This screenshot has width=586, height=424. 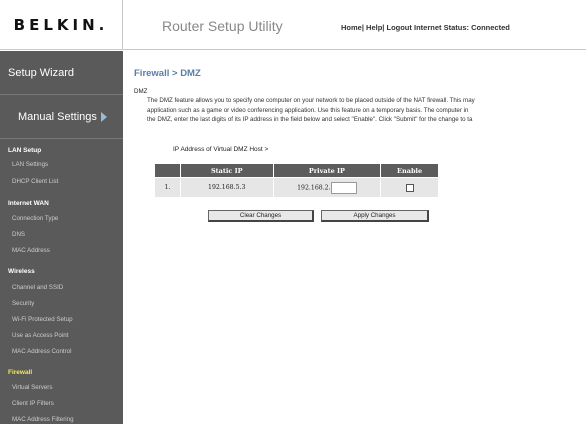 What do you see at coordinates (37, 287) in the screenshot?
I see `sidebar-item-channel-ssid: Channel and SSID` at bounding box center [37, 287].